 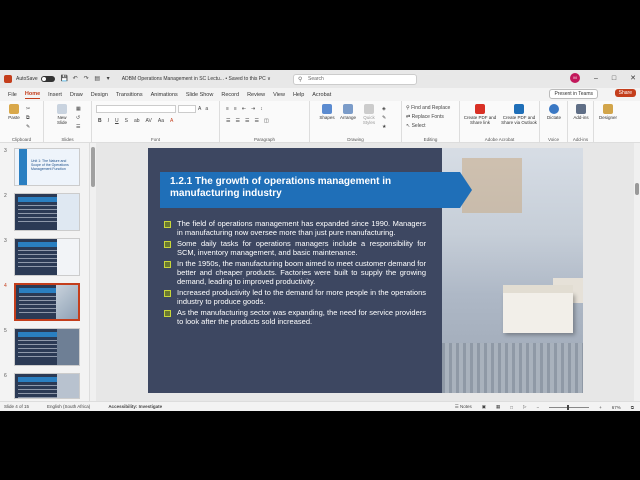 What do you see at coordinates (608, 112) in the screenshot?
I see `designer-button: Designer` at bounding box center [608, 112].